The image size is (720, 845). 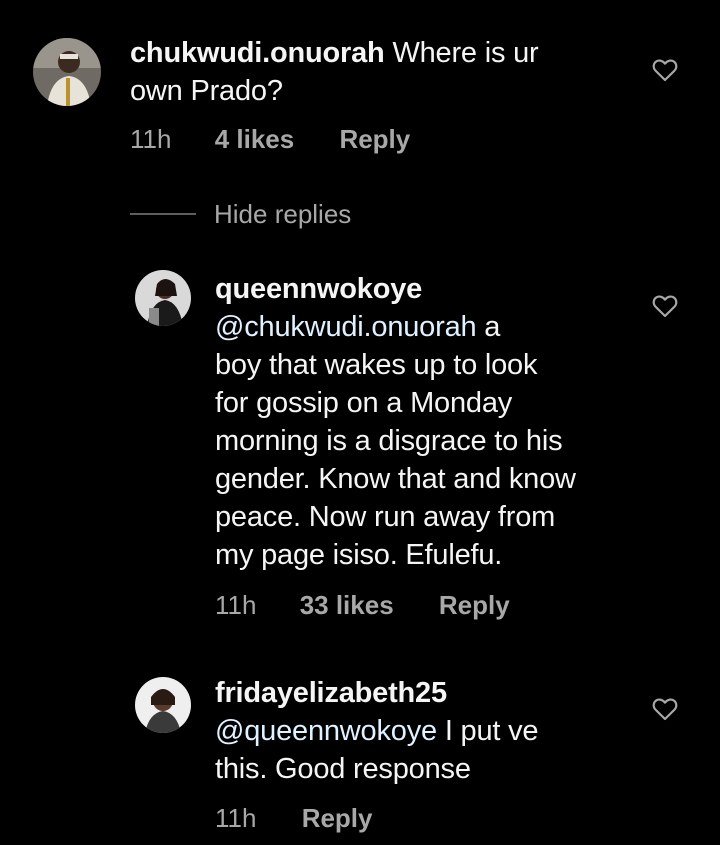 I want to click on comment-meta: 11h 33 likes Reply, so click(x=362, y=605).